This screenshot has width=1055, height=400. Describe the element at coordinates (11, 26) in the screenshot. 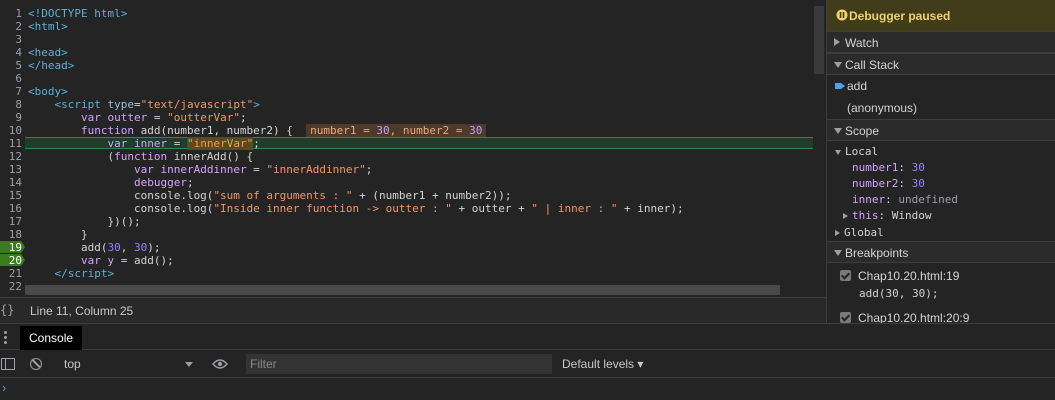

I see `line-number: 2` at that location.